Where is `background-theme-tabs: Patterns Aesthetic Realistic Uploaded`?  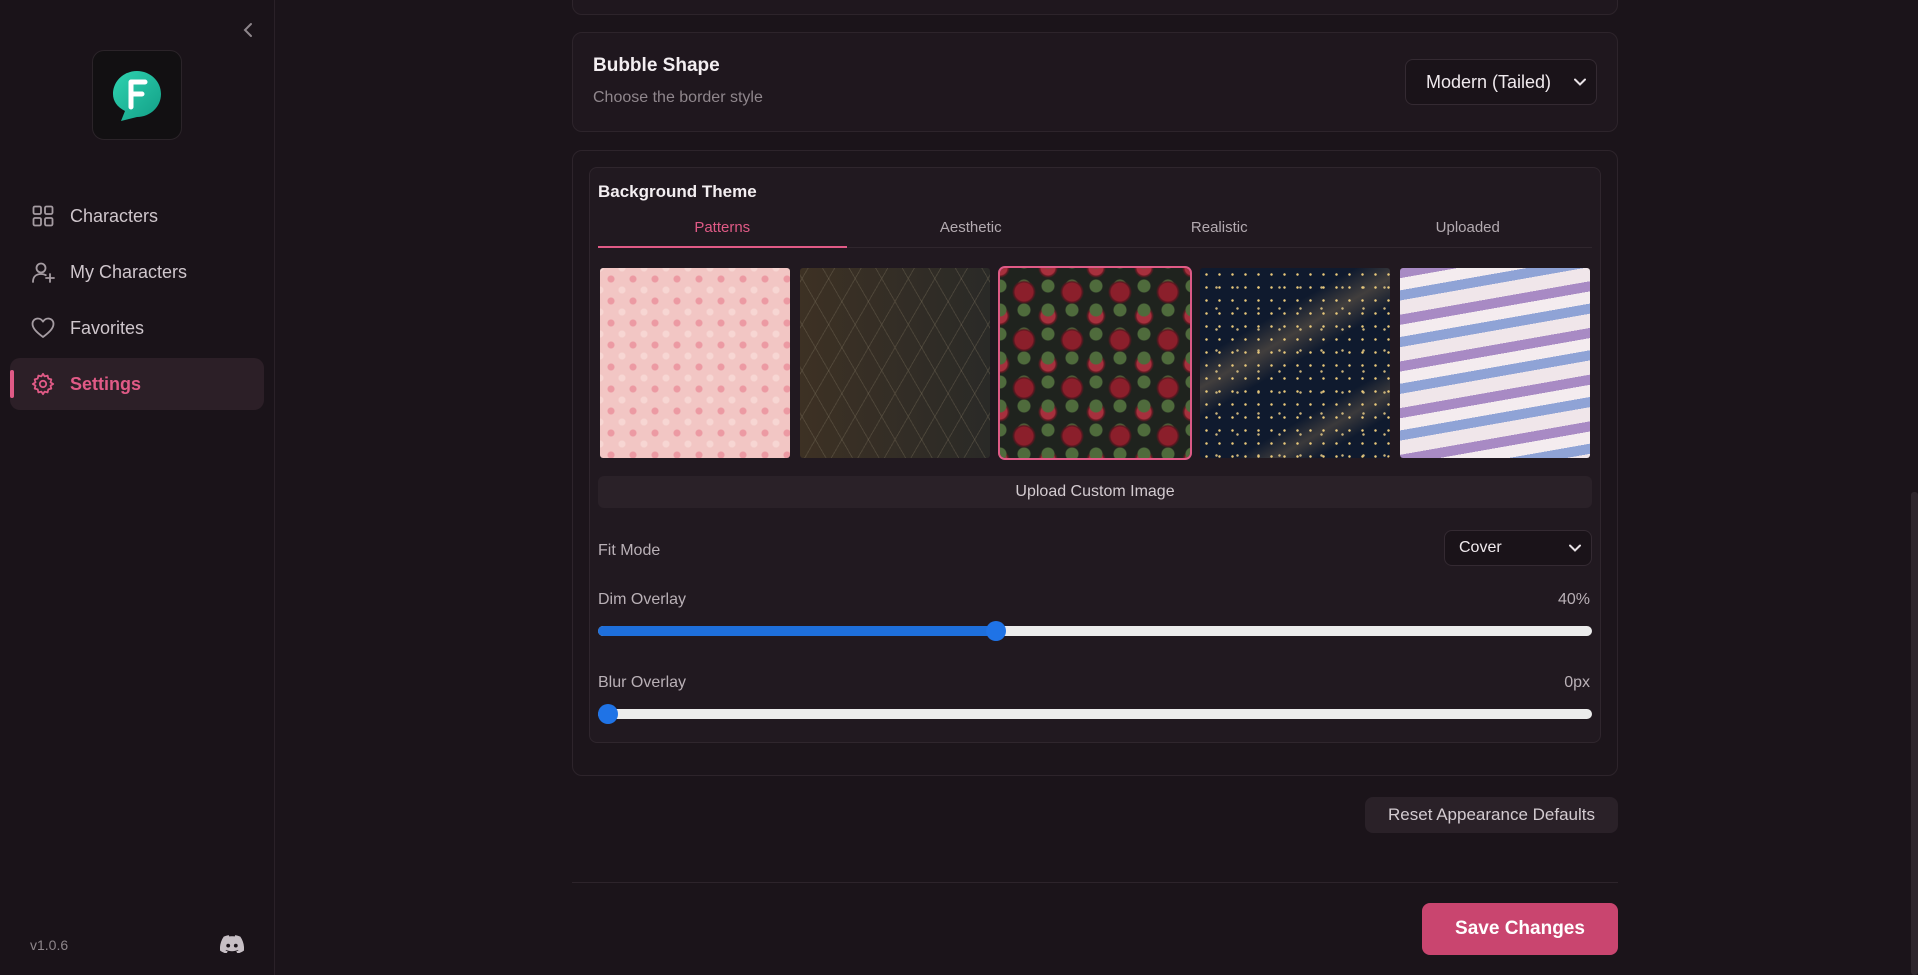
background-theme-tabs: Patterns Aesthetic Realistic Uploaded is located at coordinates (1095, 228).